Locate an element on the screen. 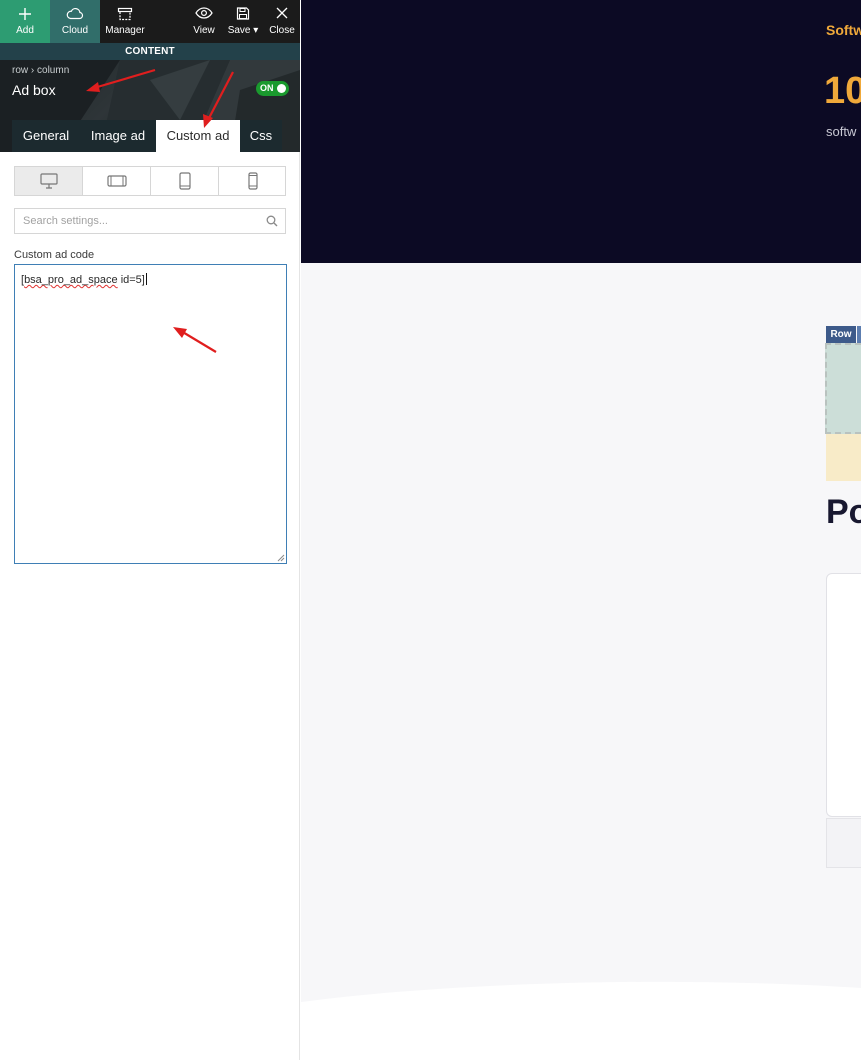 The image size is (861, 1060). hero-number: 10 is located at coordinates (842, 91).